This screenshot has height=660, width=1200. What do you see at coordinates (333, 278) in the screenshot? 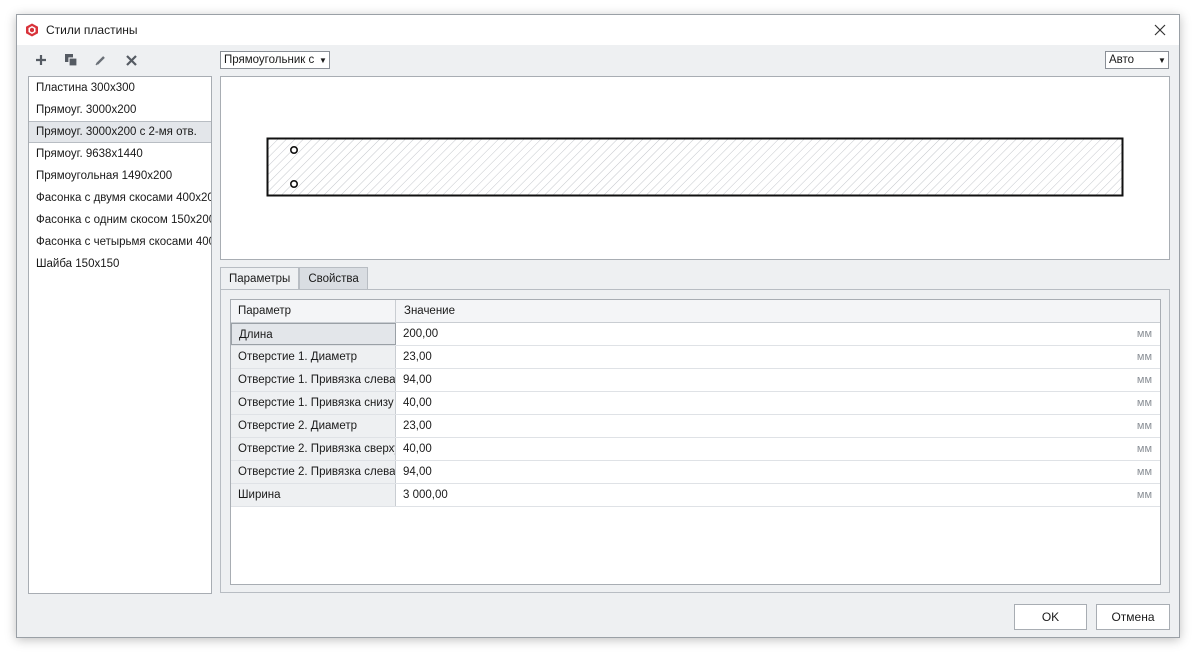
I see `tab-properties: Свойства` at bounding box center [333, 278].